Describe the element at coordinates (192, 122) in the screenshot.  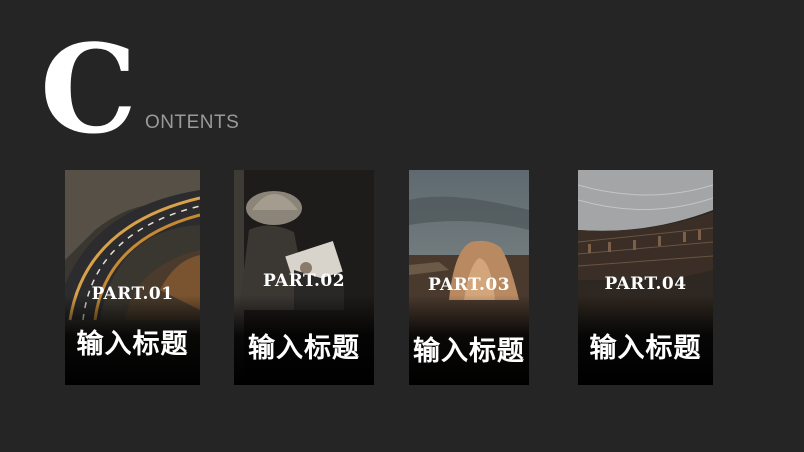
I see `heading-word: ONTENTS` at that location.